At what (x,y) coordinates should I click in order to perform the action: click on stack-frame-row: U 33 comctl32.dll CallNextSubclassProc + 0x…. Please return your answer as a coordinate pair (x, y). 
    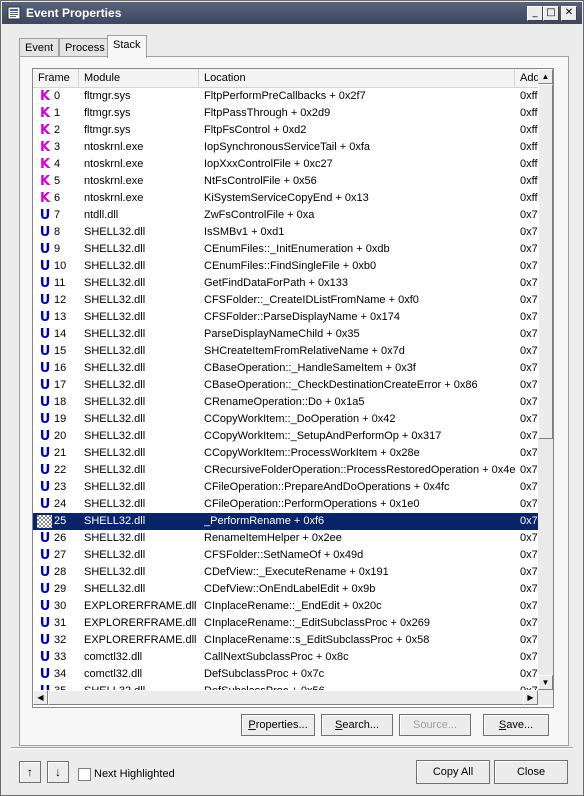
    Looking at the image, I should click on (285, 657).